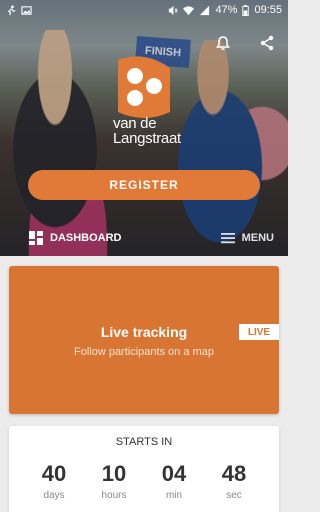 This screenshot has width=320, height=512. Describe the element at coordinates (144, 185) in the screenshot. I see `register-button: REGISTER` at that location.